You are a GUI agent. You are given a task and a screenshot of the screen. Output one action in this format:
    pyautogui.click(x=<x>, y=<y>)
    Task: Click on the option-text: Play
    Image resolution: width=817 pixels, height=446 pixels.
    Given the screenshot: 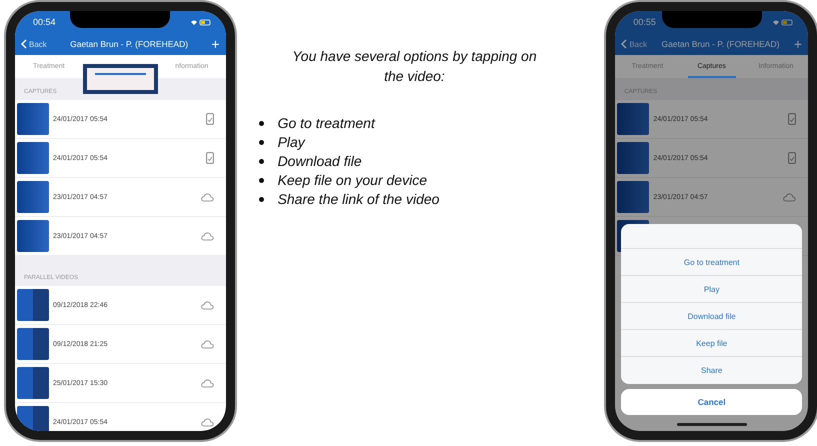 What is the action you would take?
    pyautogui.click(x=291, y=142)
    